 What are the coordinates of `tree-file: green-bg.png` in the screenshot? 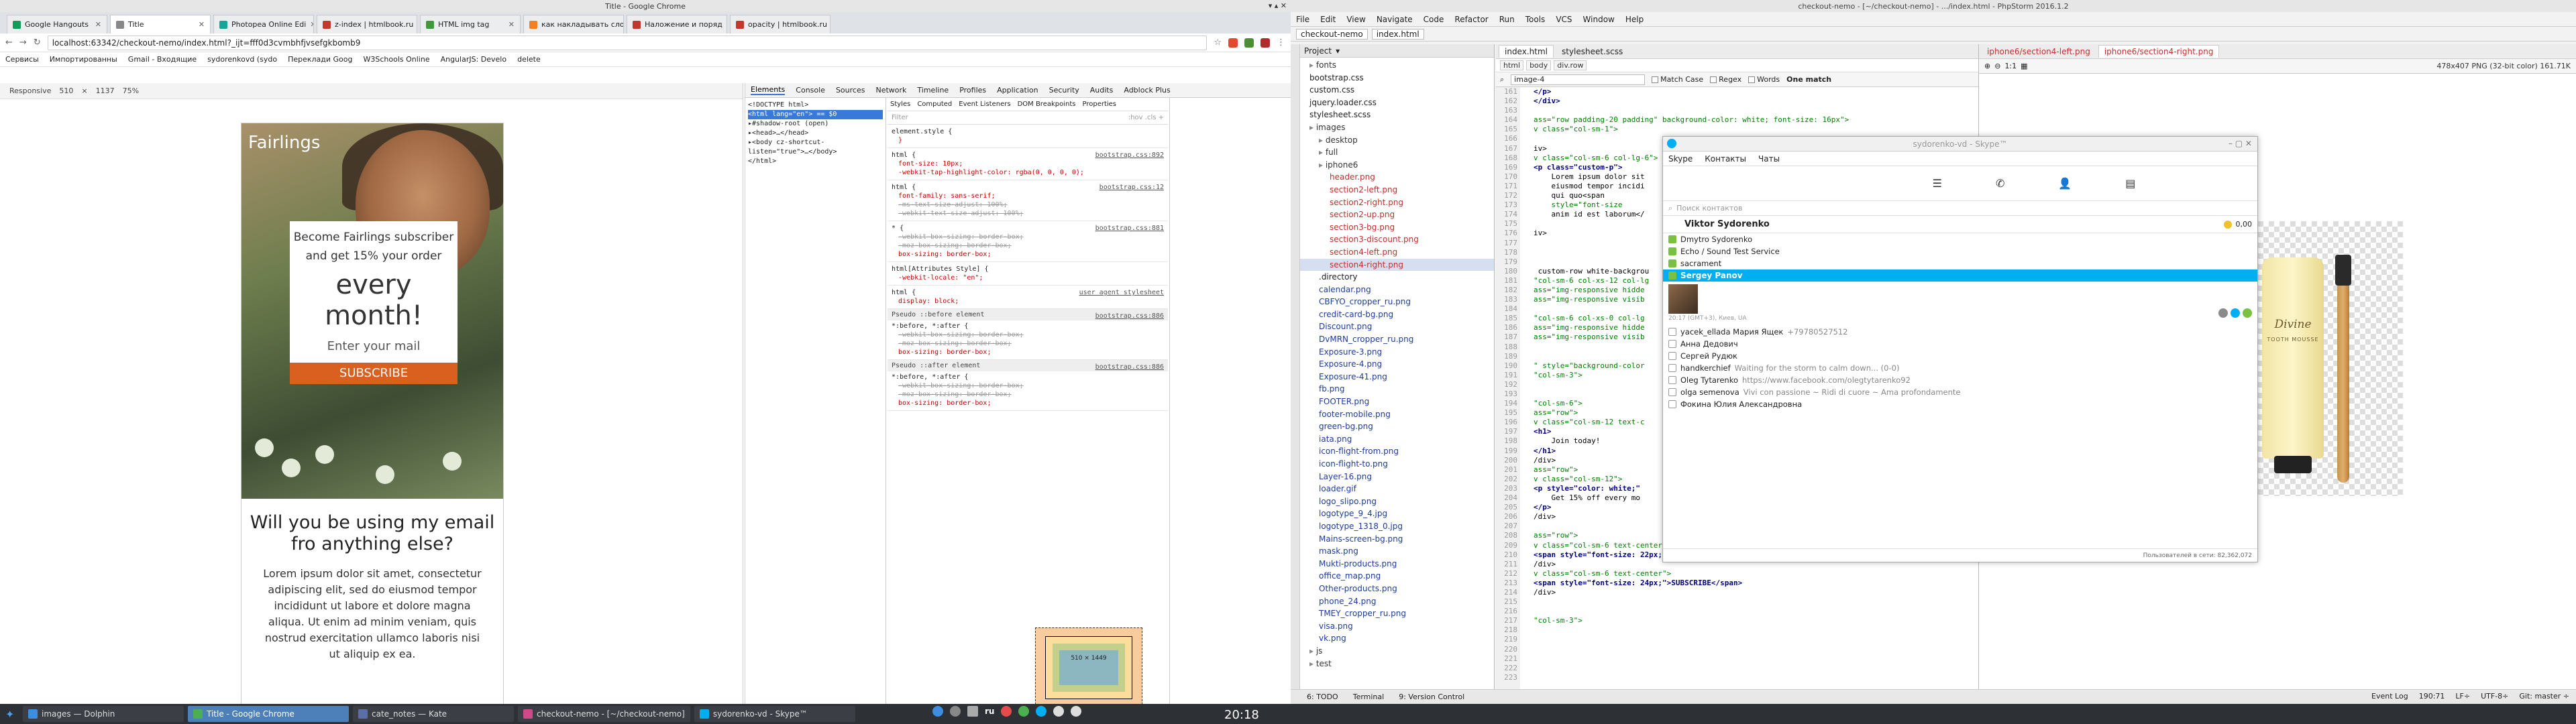 It's located at (1397, 426).